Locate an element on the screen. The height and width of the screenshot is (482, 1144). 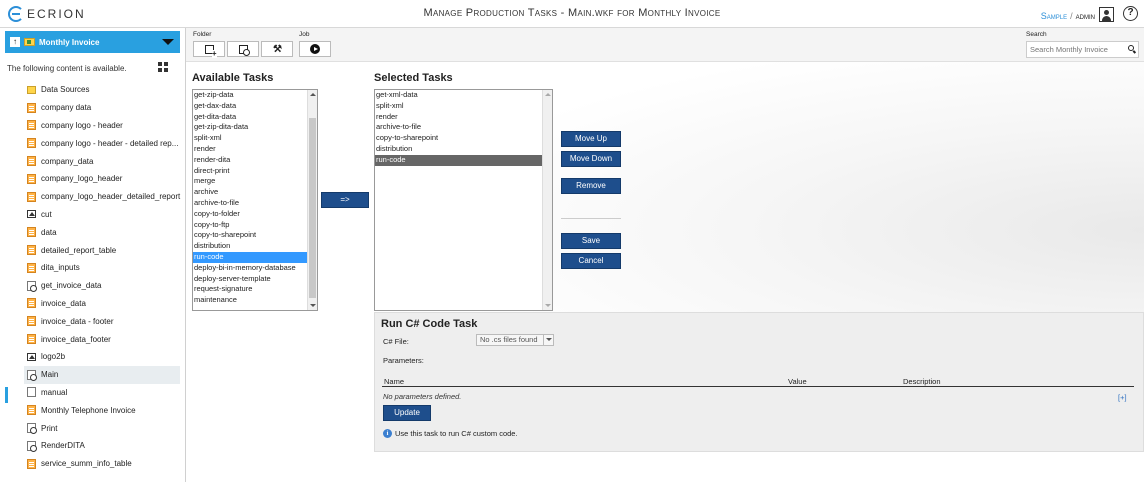
file-item: detailed_report_table is located at coordinates (102, 250).